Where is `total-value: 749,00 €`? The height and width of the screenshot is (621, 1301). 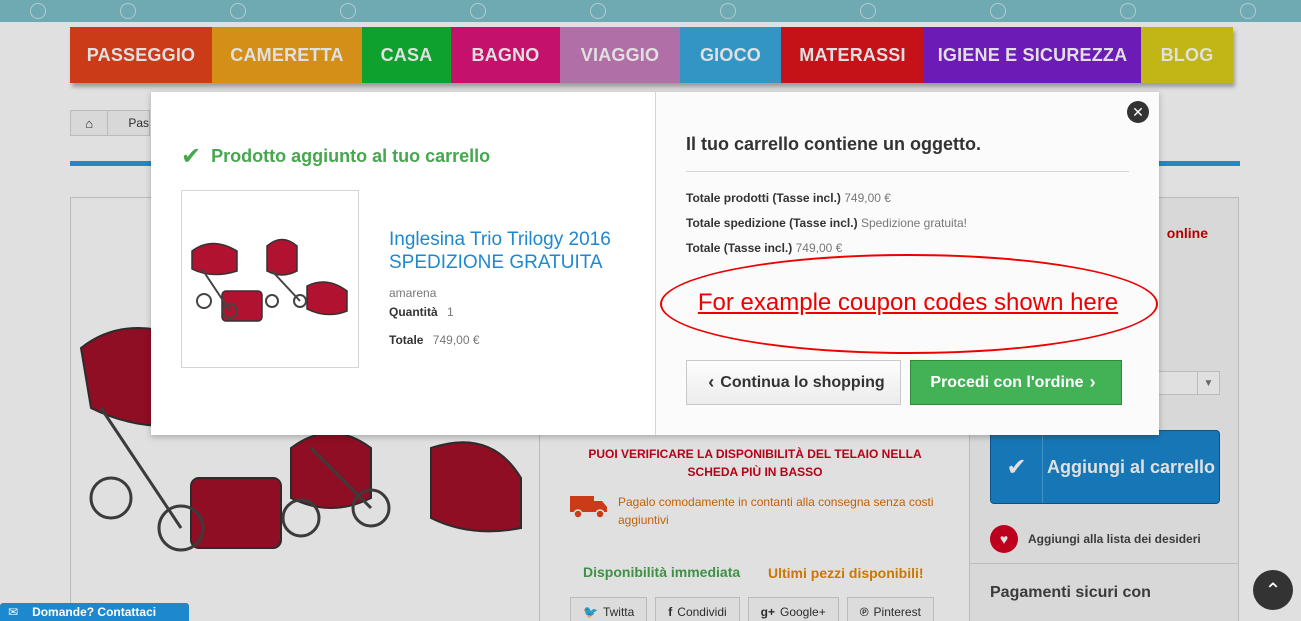
total-value: 749,00 € is located at coordinates (456, 340).